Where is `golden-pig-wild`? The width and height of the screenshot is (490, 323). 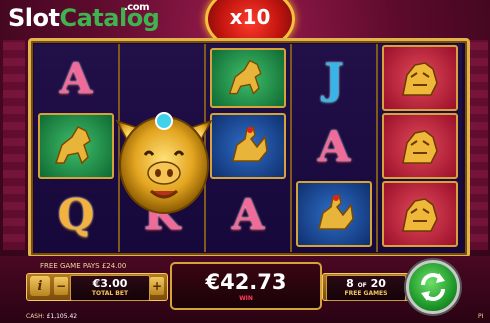
golden-pig-wild is located at coordinates (164, 158).